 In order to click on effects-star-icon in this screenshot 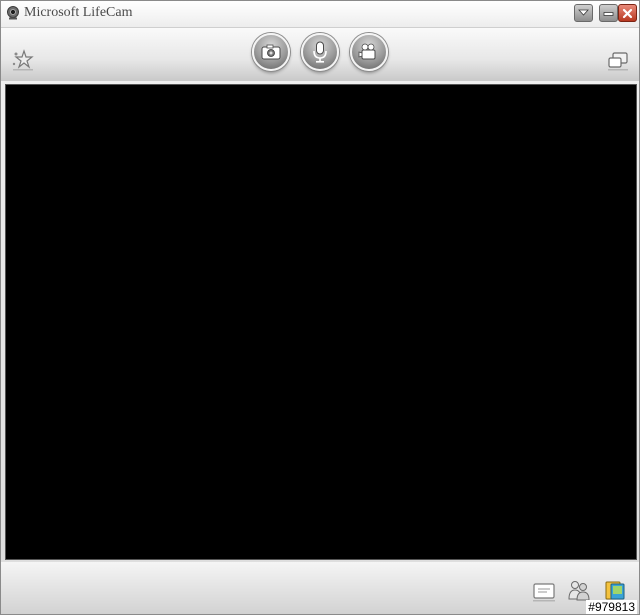, I will do `click(23, 60)`.